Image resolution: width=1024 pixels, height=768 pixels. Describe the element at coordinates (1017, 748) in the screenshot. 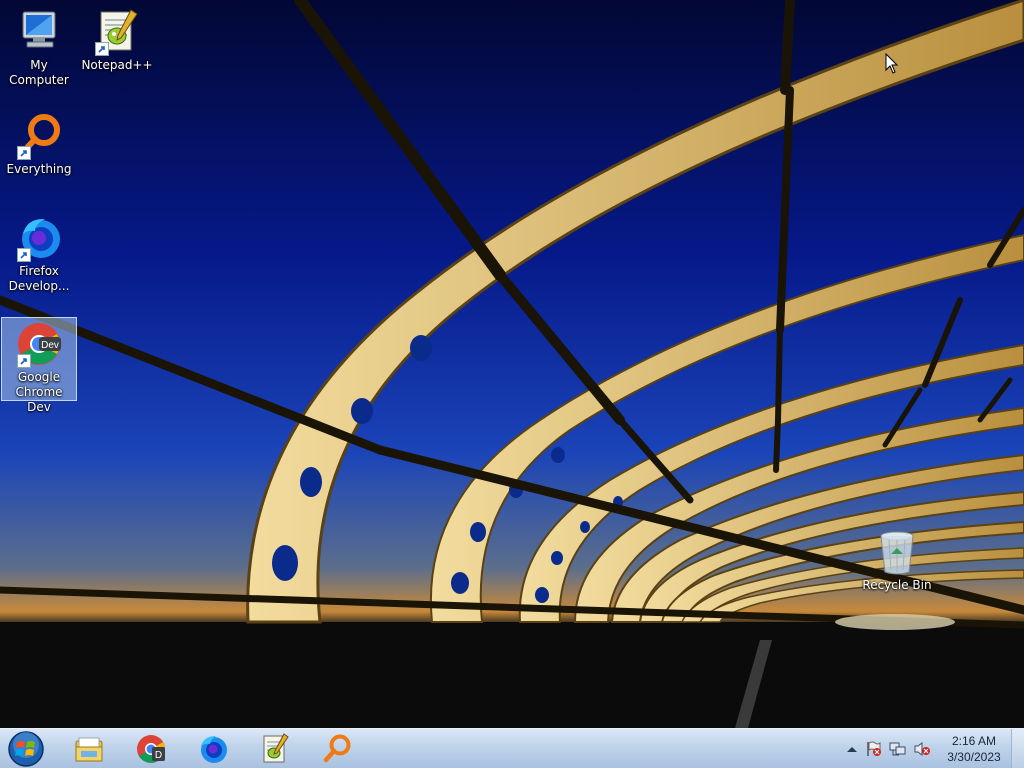

I see `show-desktop-button` at that location.